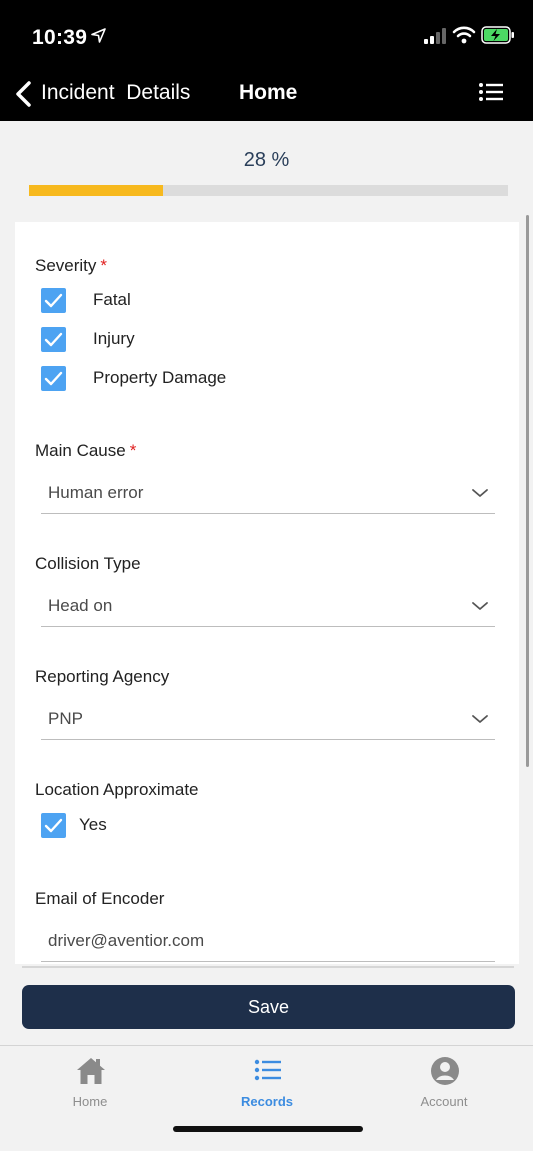 This screenshot has height=1151, width=533. What do you see at coordinates (267, 1086) in the screenshot?
I see `tab-records: Records` at bounding box center [267, 1086].